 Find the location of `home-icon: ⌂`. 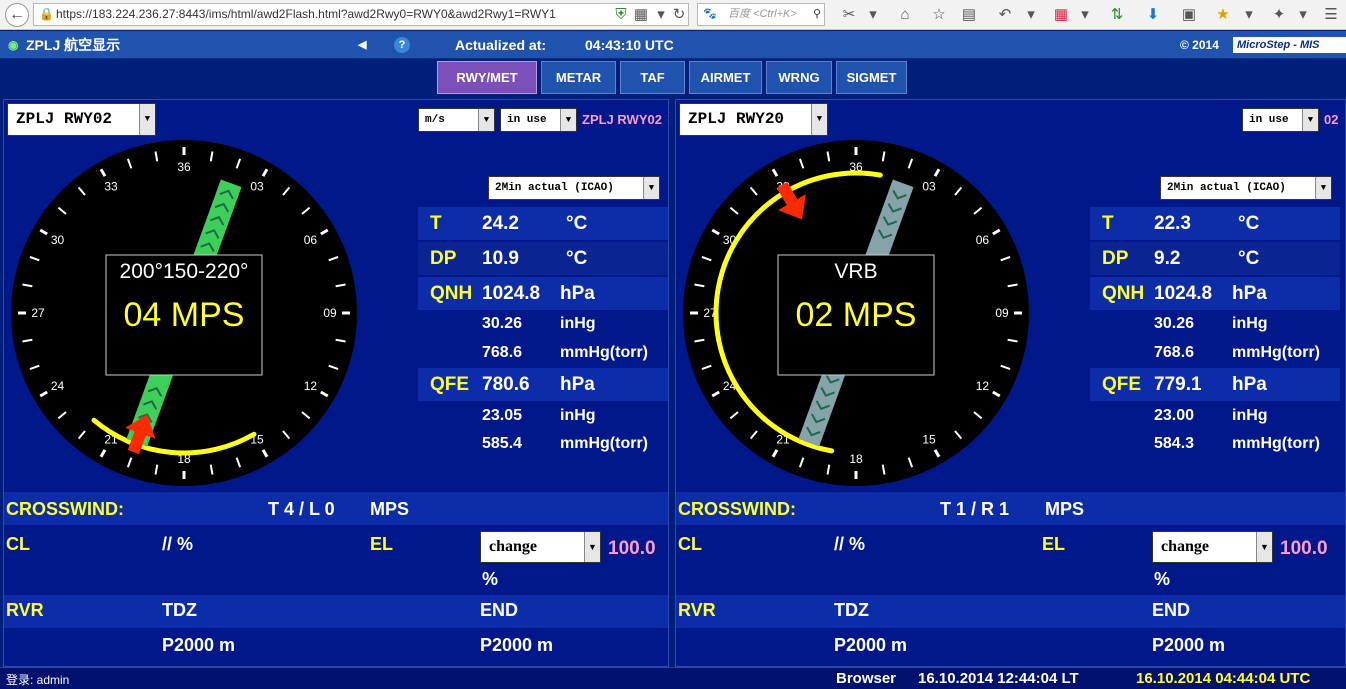

home-icon: ⌂ is located at coordinates (905, 15).